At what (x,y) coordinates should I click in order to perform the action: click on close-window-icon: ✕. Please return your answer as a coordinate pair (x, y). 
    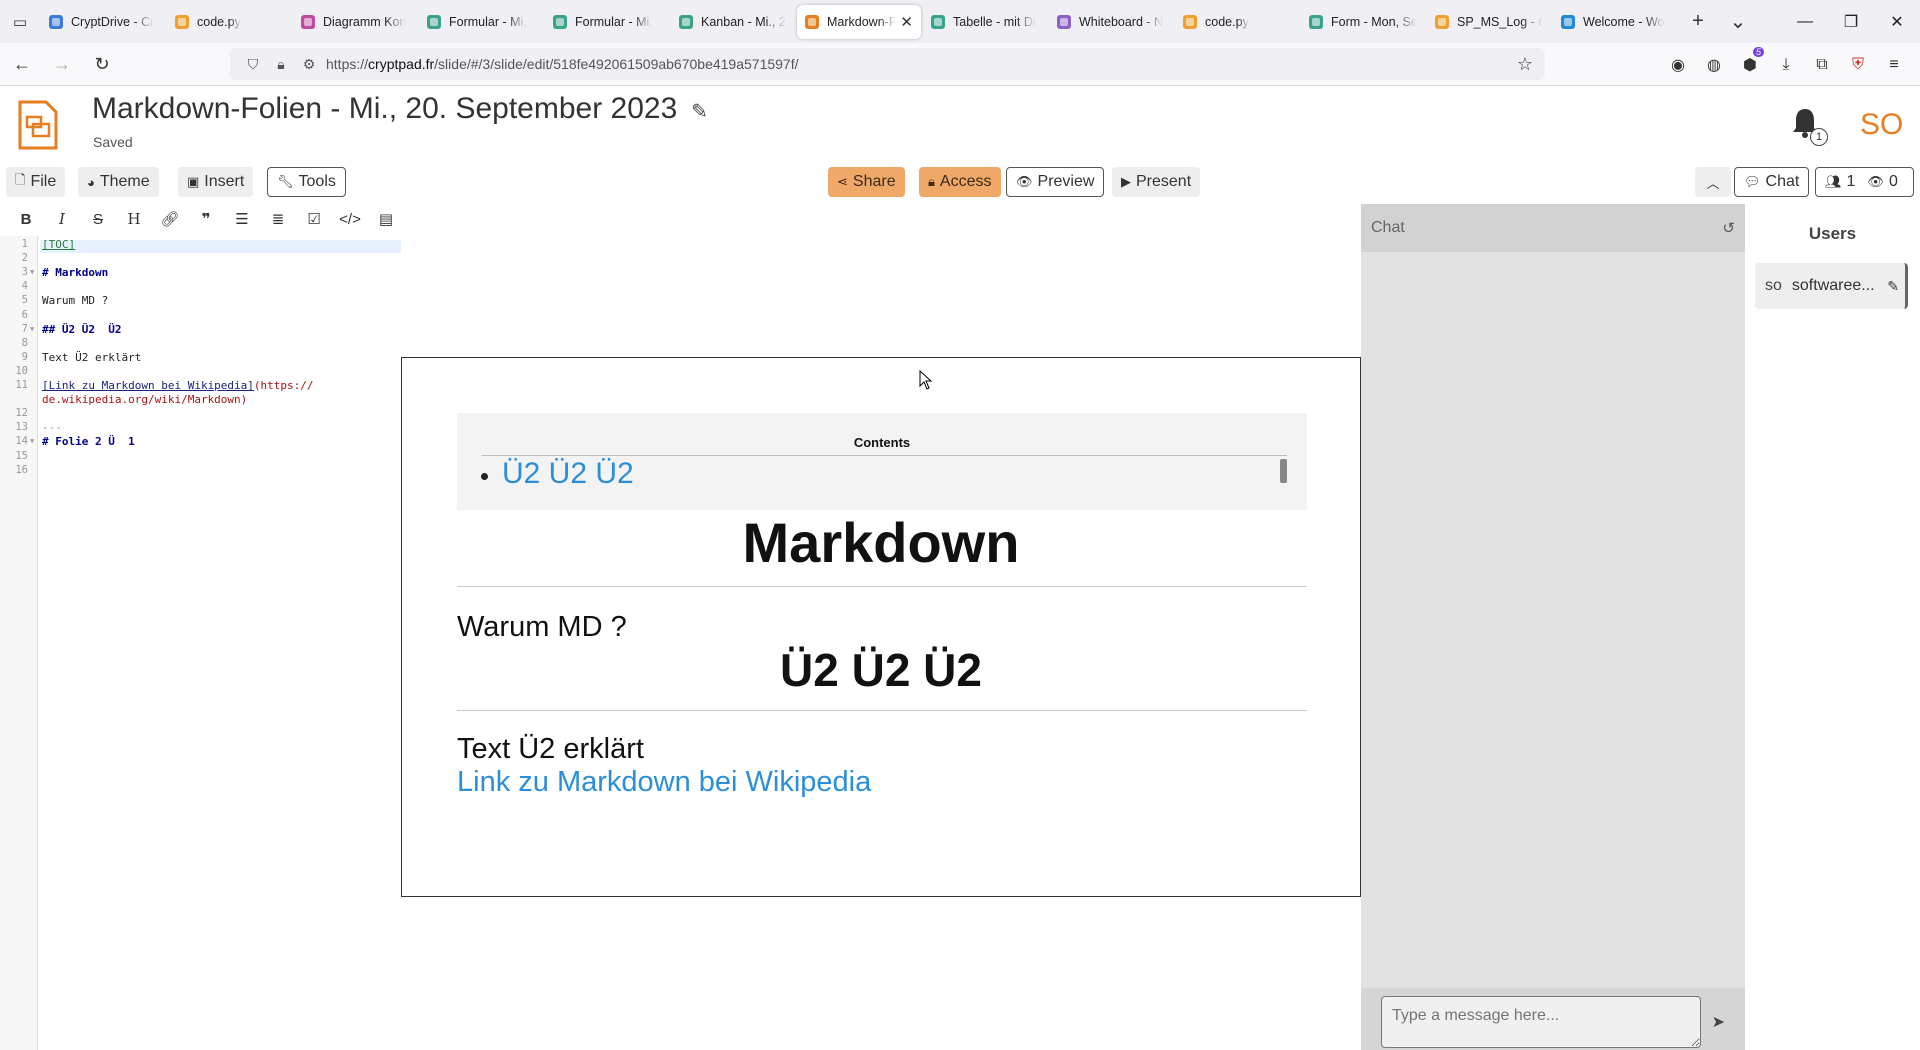
    Looking at the image, I should click on (1897, 21).